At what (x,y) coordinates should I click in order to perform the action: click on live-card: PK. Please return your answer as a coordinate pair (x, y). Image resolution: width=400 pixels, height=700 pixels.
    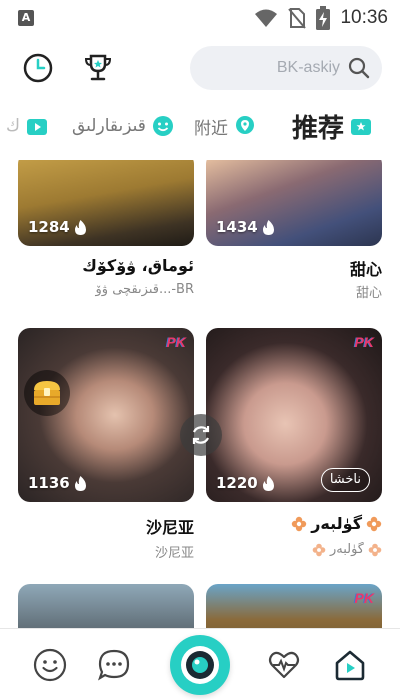
    Looking at the image, I should click on (294, 606).